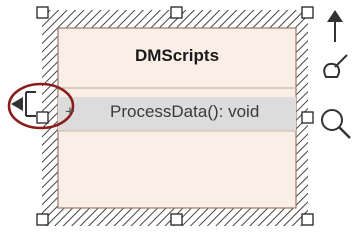 This screenshot has width=358, height=252. I want to click on class-name: DMScripts, so click(177, 55).